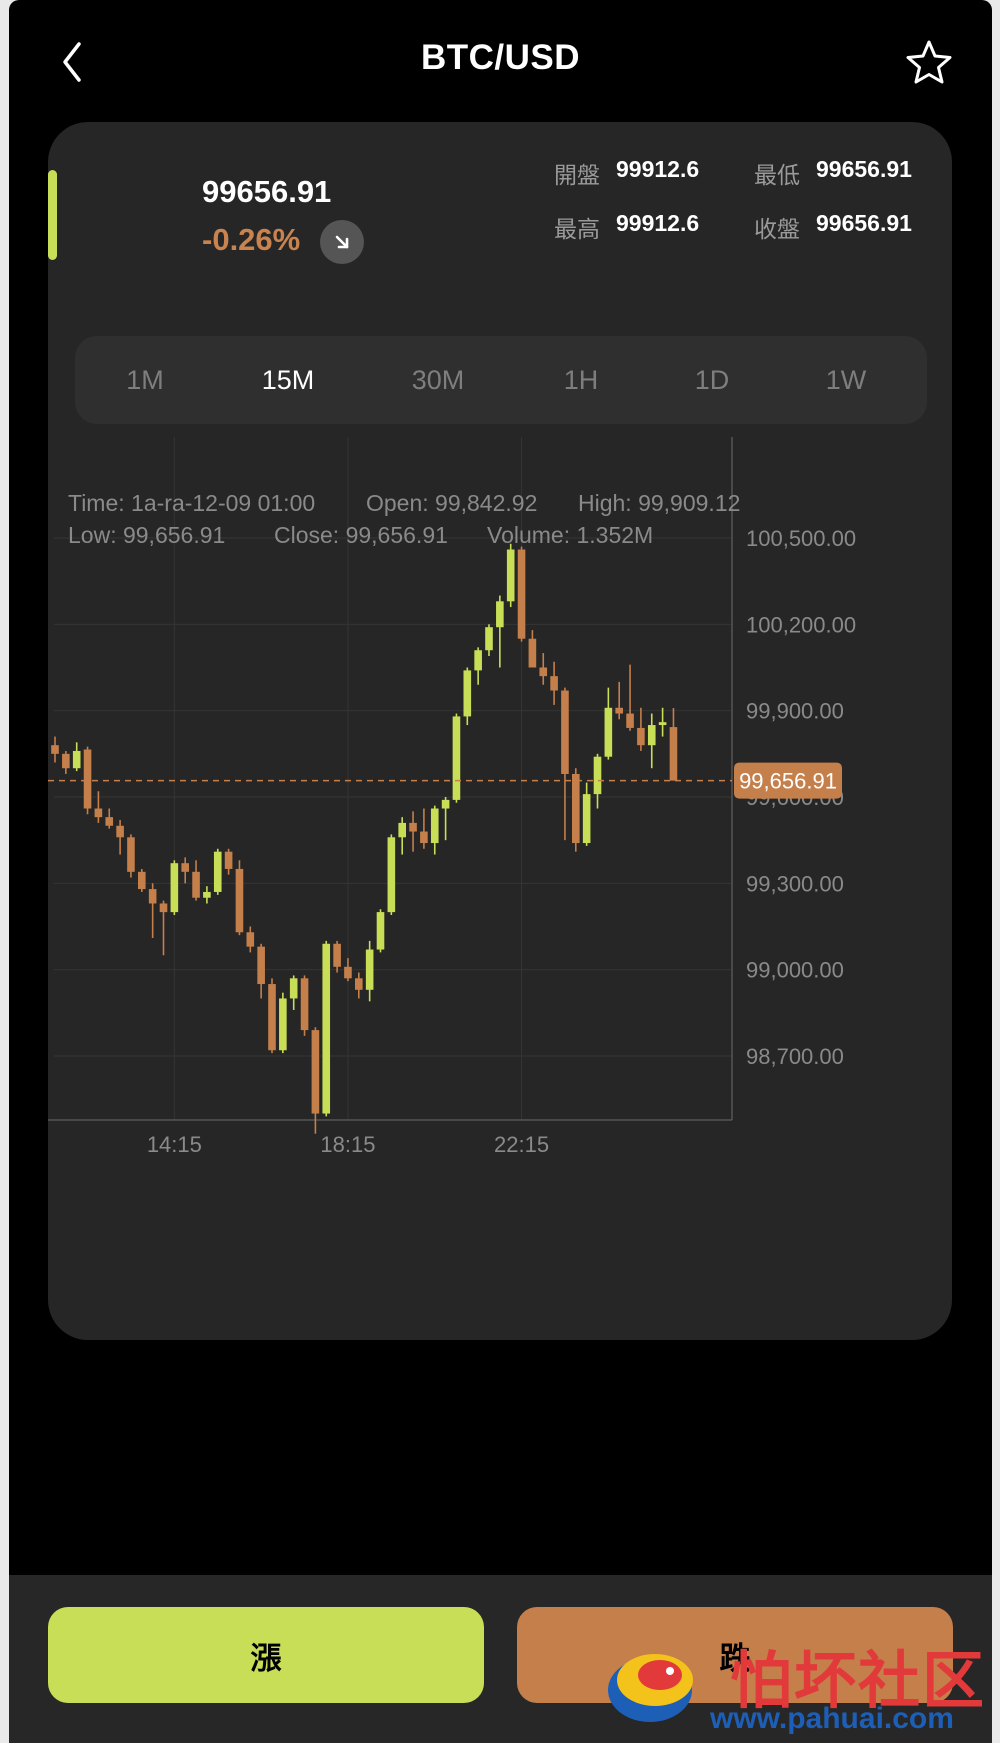 This screenshot has width=1000, height=1743. I want to click on top-nav-bar: BTC/USD, so click(500, 61).